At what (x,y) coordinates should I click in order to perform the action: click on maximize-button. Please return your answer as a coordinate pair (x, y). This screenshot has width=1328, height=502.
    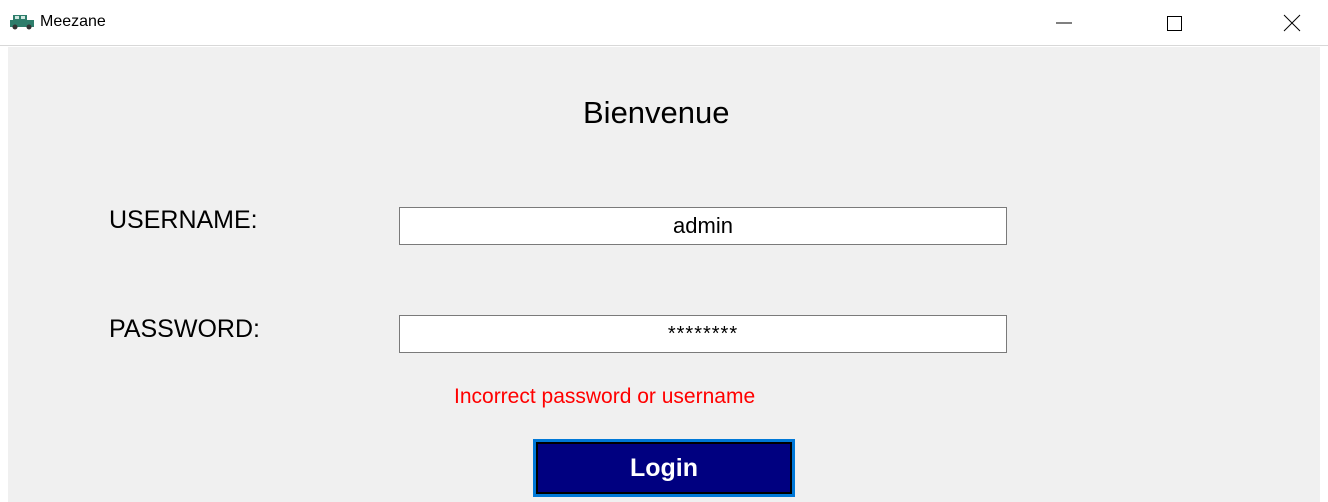
    Looking at the image, I should click on (1174, 22).